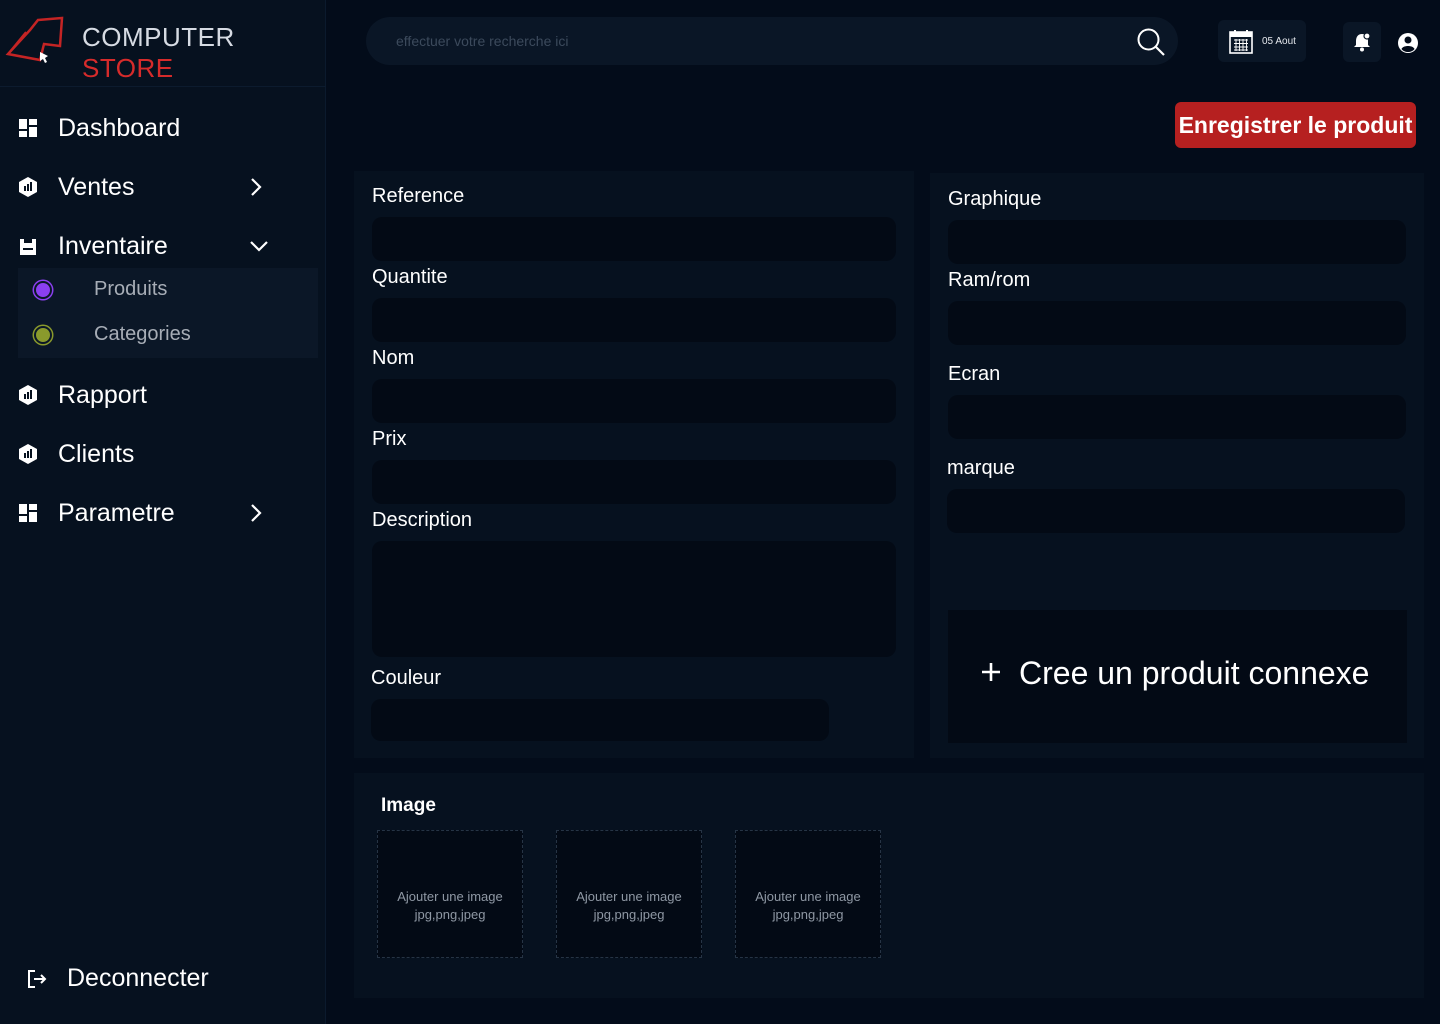 This screenshot has height=1024, width=1440. Describe the element at coordinates (96, 186) in the screenshot. I see `sidebar-item-label: Ventes` at that location.